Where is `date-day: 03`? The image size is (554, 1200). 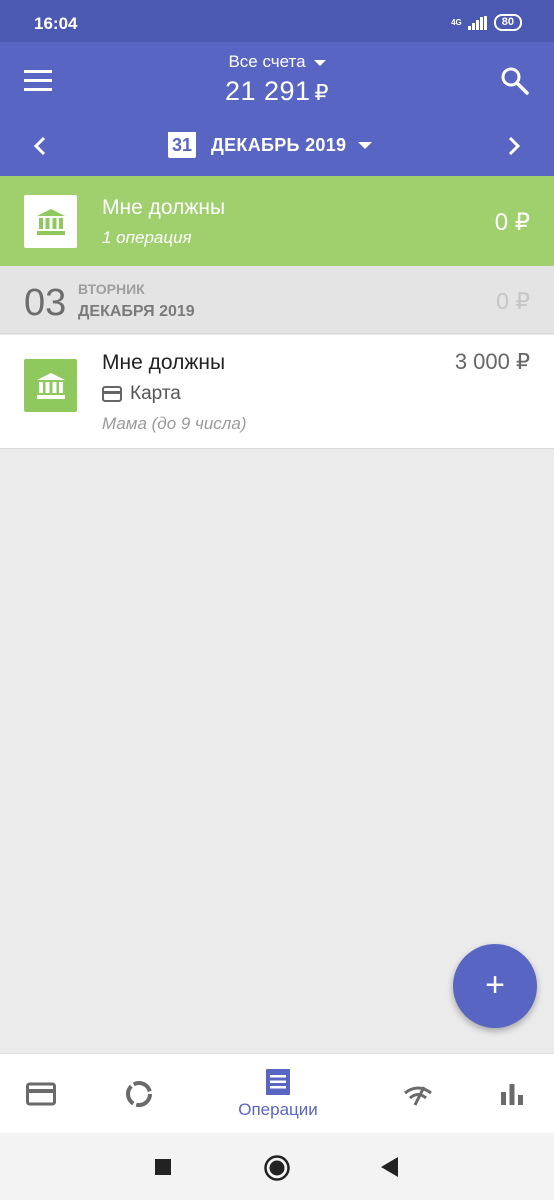 date-day: 03 is located at coordinates (45, 303).